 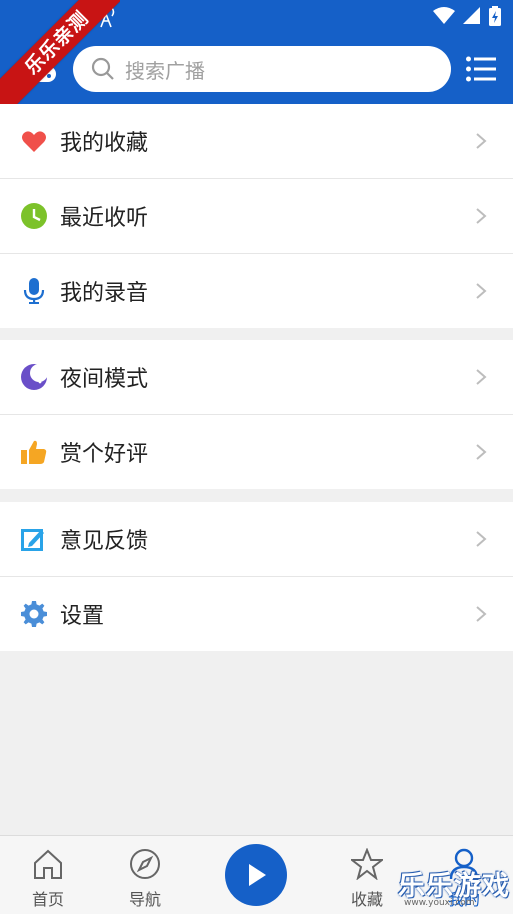 I want to click on menu-item-favorites: 我的收藏, so click(x=256, y=141).